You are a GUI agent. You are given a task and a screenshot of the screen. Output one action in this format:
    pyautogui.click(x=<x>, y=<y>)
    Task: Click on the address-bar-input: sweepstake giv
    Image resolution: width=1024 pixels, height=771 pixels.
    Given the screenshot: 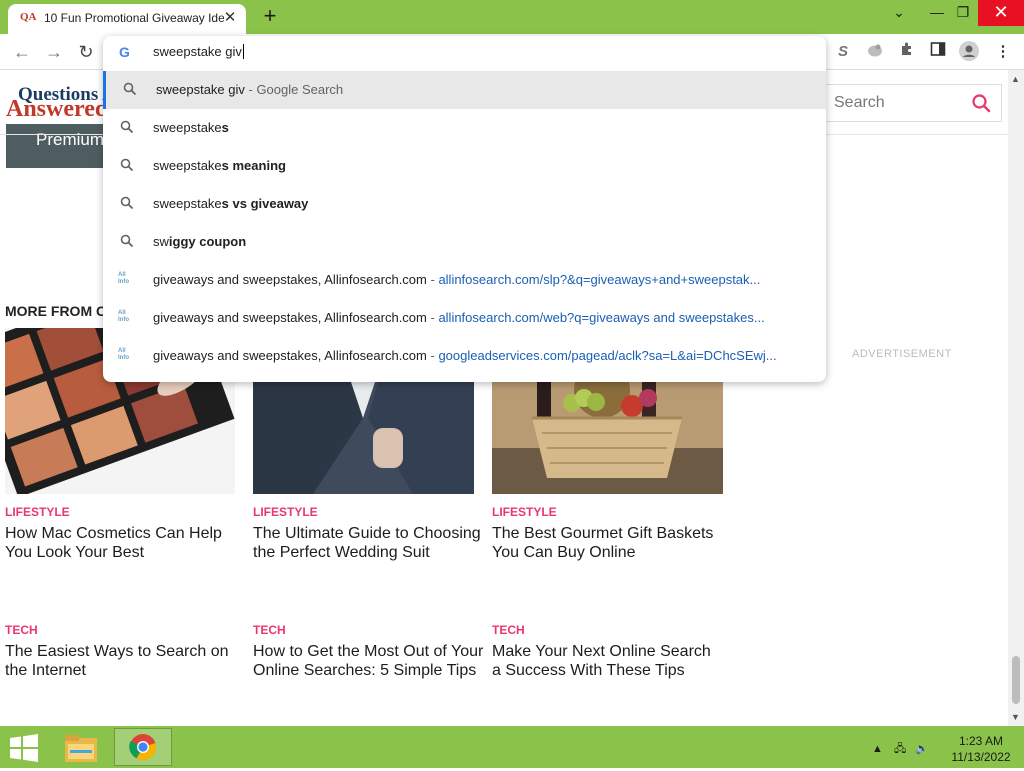 What is the action you would take?
    pyautogui.click(x=198, y=51)
    